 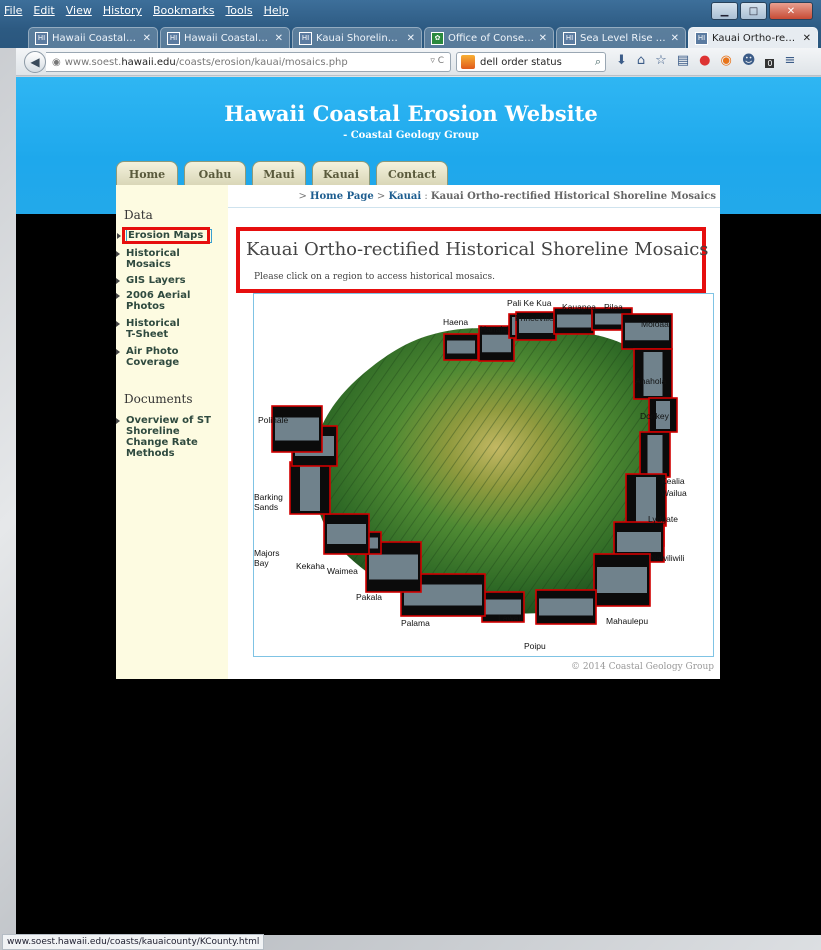 I want to click on region-label: Donkey, so click(x=655, y=416).